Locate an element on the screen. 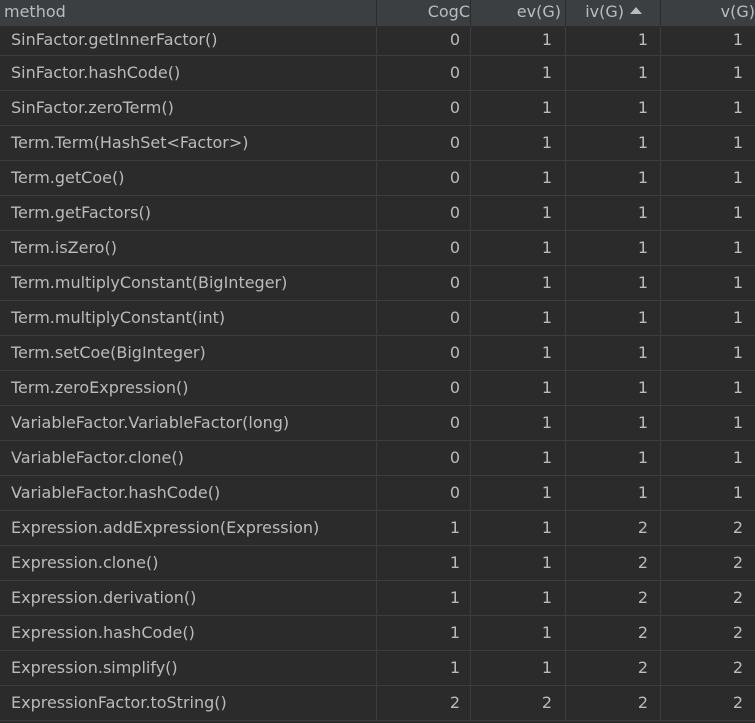  column-header-method: method is located at coordinates (188, 13).